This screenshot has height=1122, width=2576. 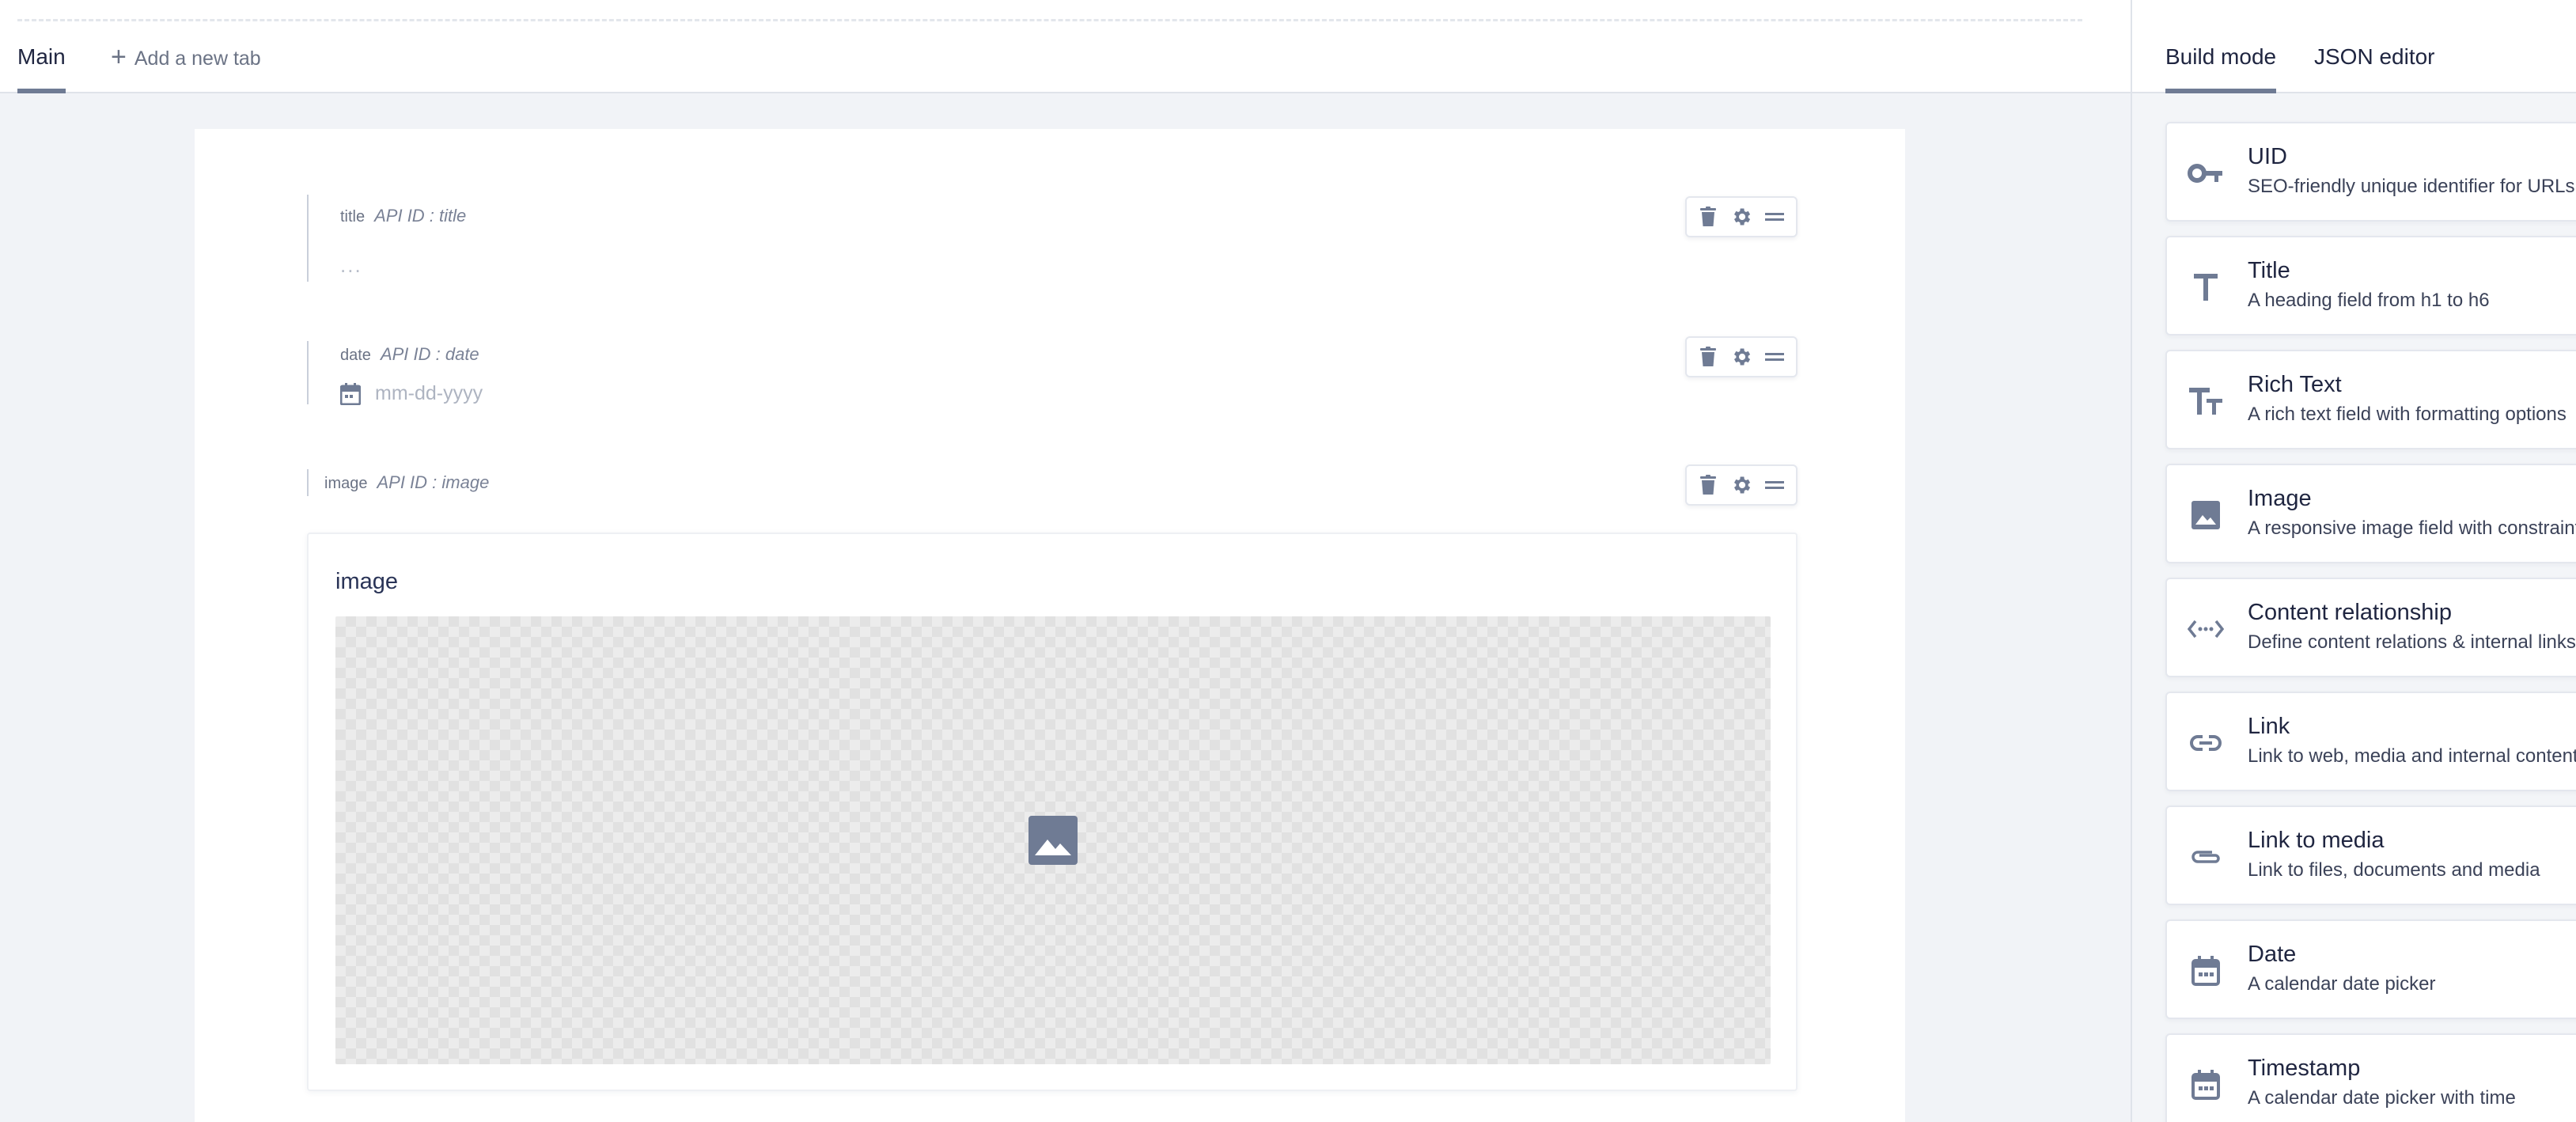 I want to click on field-image: image API ID : image, so click(x=1052, y=485).